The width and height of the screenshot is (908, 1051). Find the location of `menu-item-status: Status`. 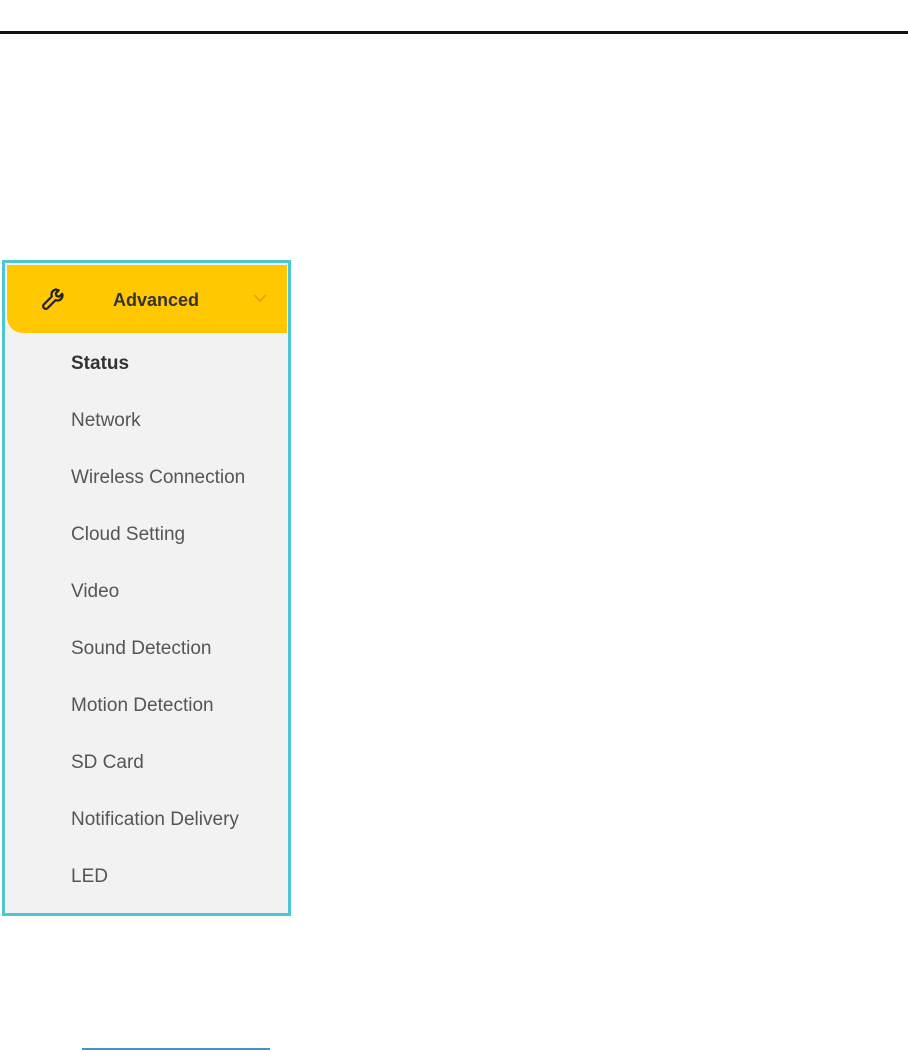

menu-item-status: Status is located at coordinates (100, 364).